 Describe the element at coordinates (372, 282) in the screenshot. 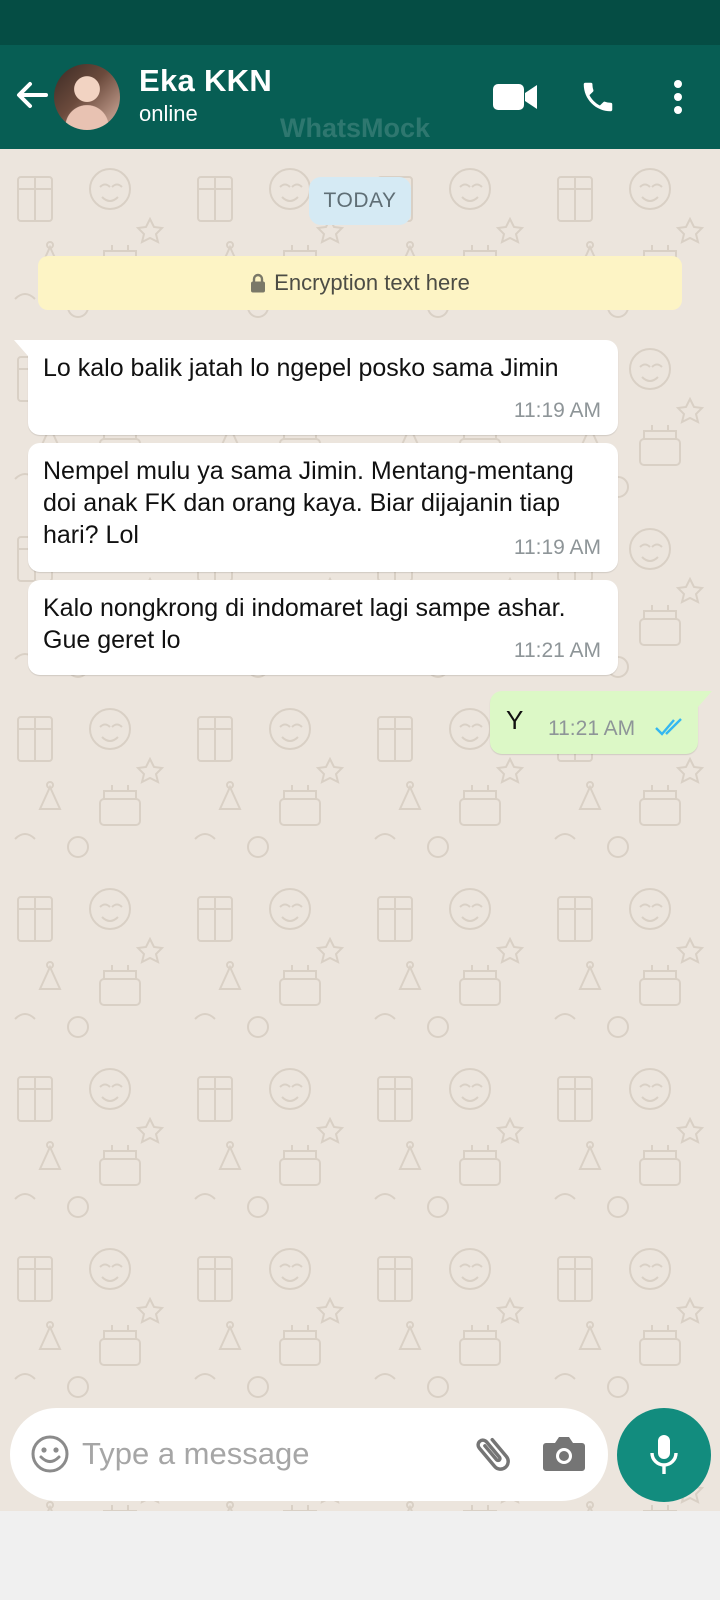

I see `encryption-text: Encryption text here` at that location.